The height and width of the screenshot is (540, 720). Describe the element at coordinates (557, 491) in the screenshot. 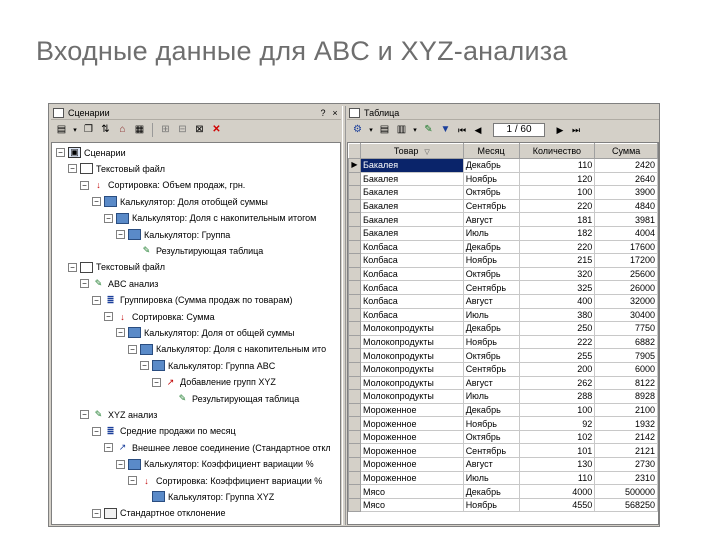

I see `cell-quantity: 4000` at that location.